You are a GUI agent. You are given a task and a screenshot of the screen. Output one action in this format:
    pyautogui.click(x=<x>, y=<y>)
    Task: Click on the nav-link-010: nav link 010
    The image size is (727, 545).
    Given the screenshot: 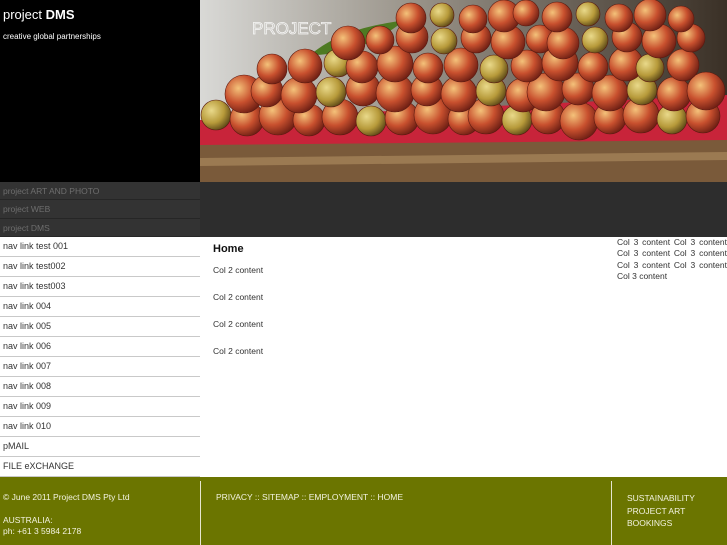 What is the action you would take?
    pyautogui.click(x=100, y=427)
    